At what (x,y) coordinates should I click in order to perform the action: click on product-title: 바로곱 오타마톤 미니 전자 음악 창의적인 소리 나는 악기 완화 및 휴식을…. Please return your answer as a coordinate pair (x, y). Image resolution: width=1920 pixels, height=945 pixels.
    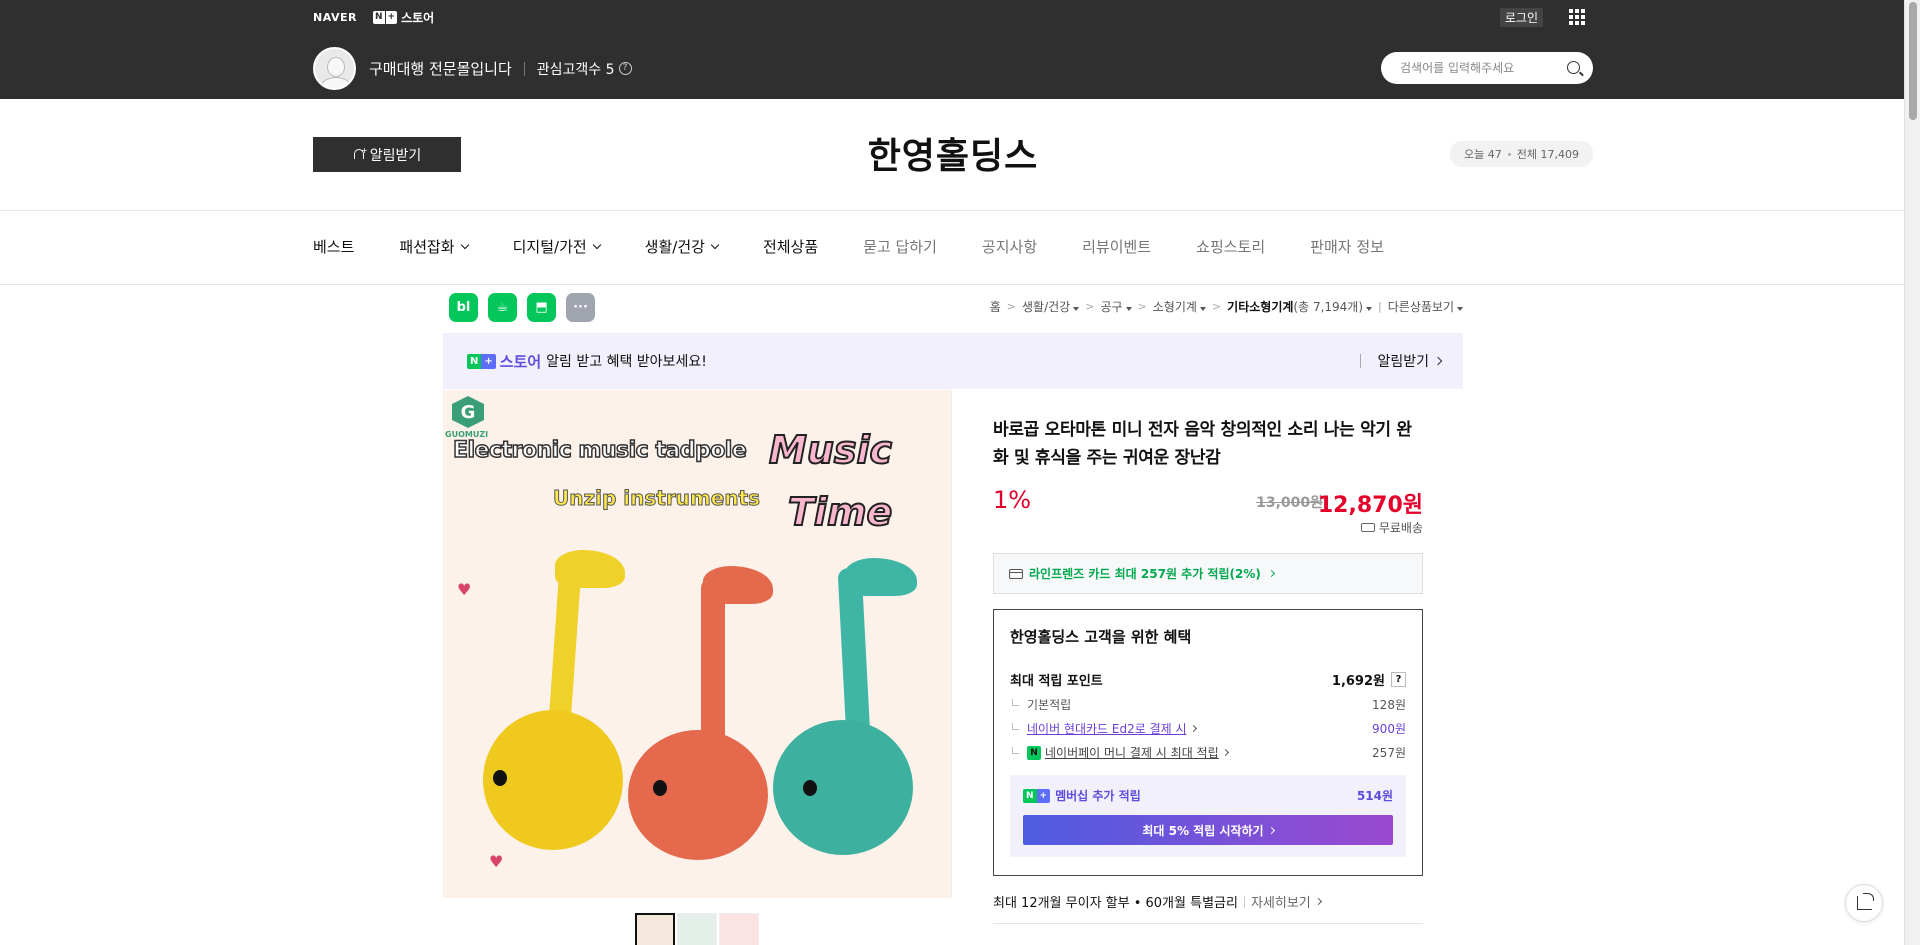
    Looking at the image, I should click on (1202, 444).